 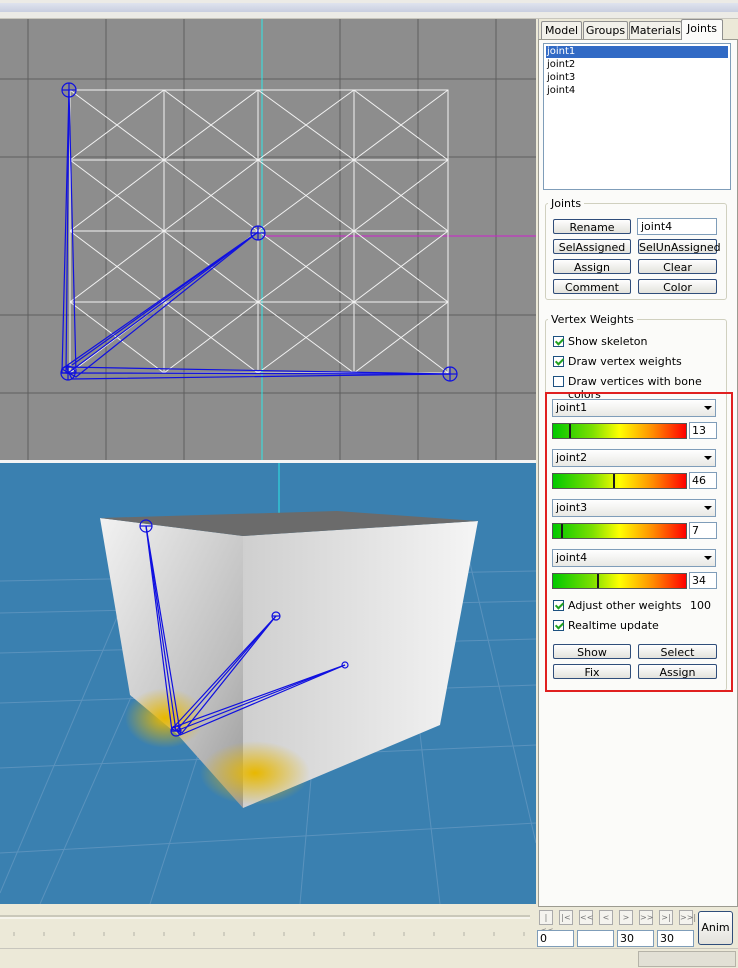 What do you see at coordinates (666, 917) in the screenshot?
I see `next-key-button: >|` at bounding box center [666, 917].